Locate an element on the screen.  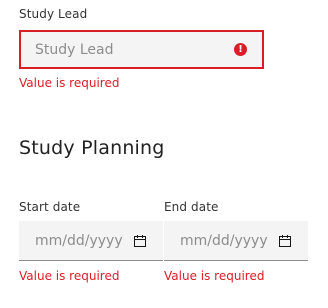
start-date-input: mm/dd/yyyy is located at coordinates (91, 241).